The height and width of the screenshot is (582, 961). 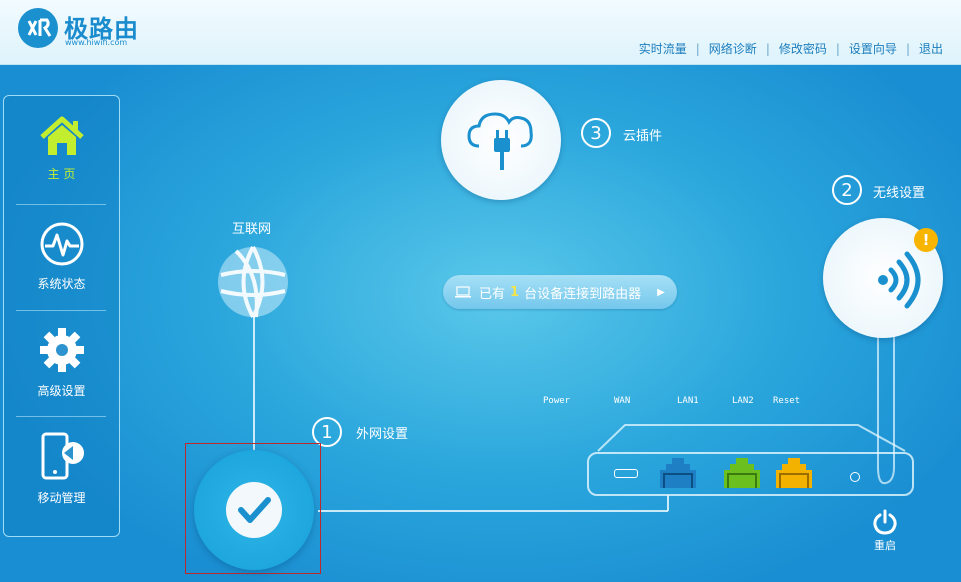 I want to click on port-label-reset: Reset, so click(x=787, y=401).